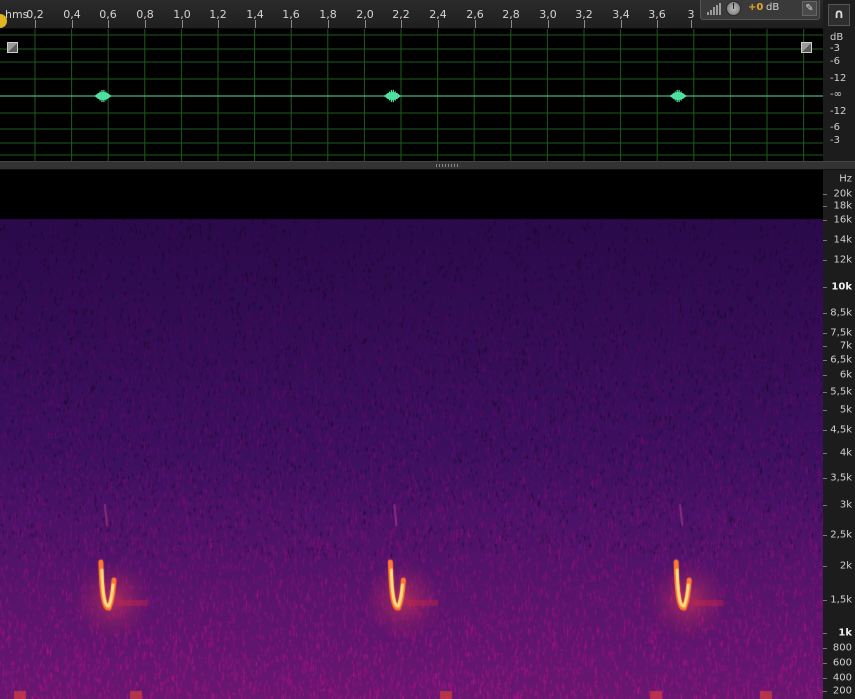 Image resolution: width=855 pixels, height=699 pixels. Describe the element at coordinates (842, 691) in the screenshot. I see `frequency-scale-label: 200` at that location.